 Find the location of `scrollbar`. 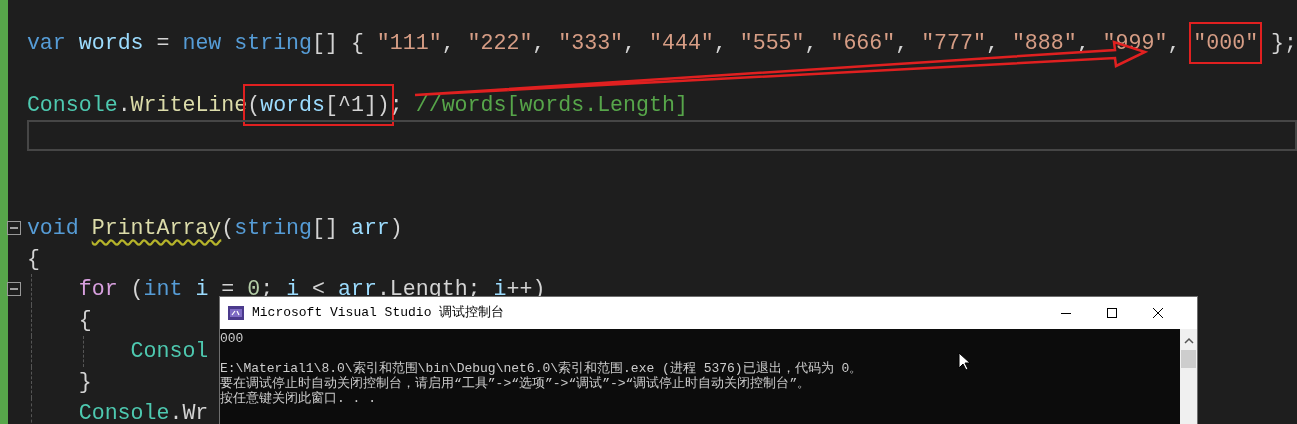

scrollbar is located at coordinates (1188, 376).